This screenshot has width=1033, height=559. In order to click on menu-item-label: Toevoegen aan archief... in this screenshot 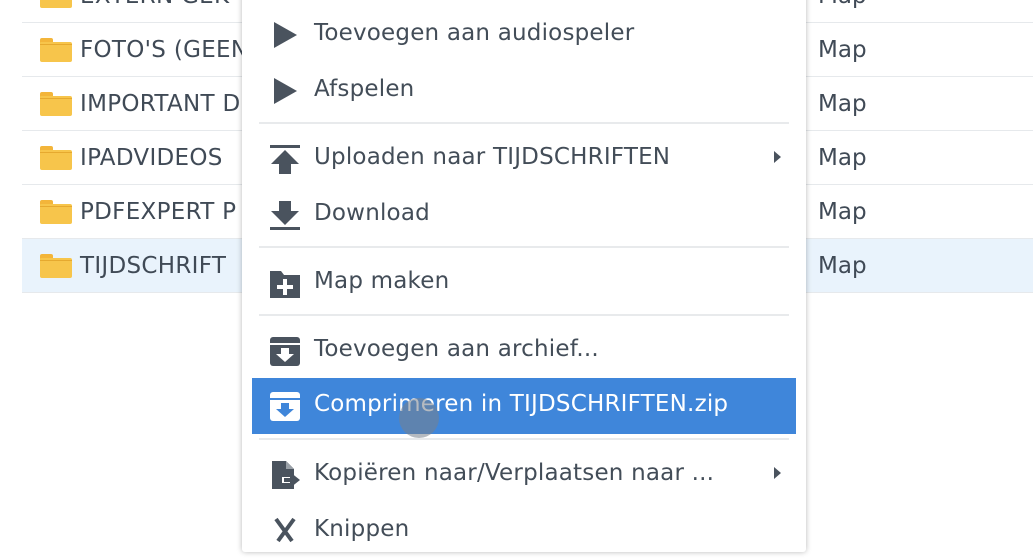, I will do `click(456, 349)`.